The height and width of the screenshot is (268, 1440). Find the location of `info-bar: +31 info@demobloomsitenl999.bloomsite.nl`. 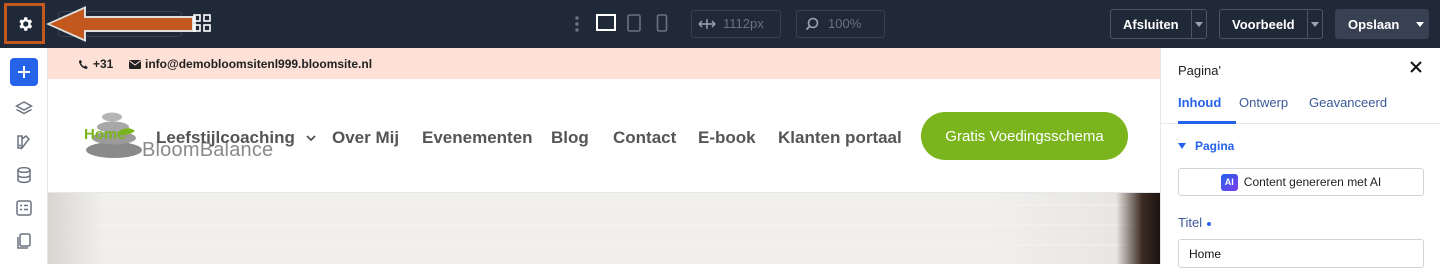

info-bar: +31 info@demobloomsitenl999.bloomsite.nl is located at coordinates (604, 63).